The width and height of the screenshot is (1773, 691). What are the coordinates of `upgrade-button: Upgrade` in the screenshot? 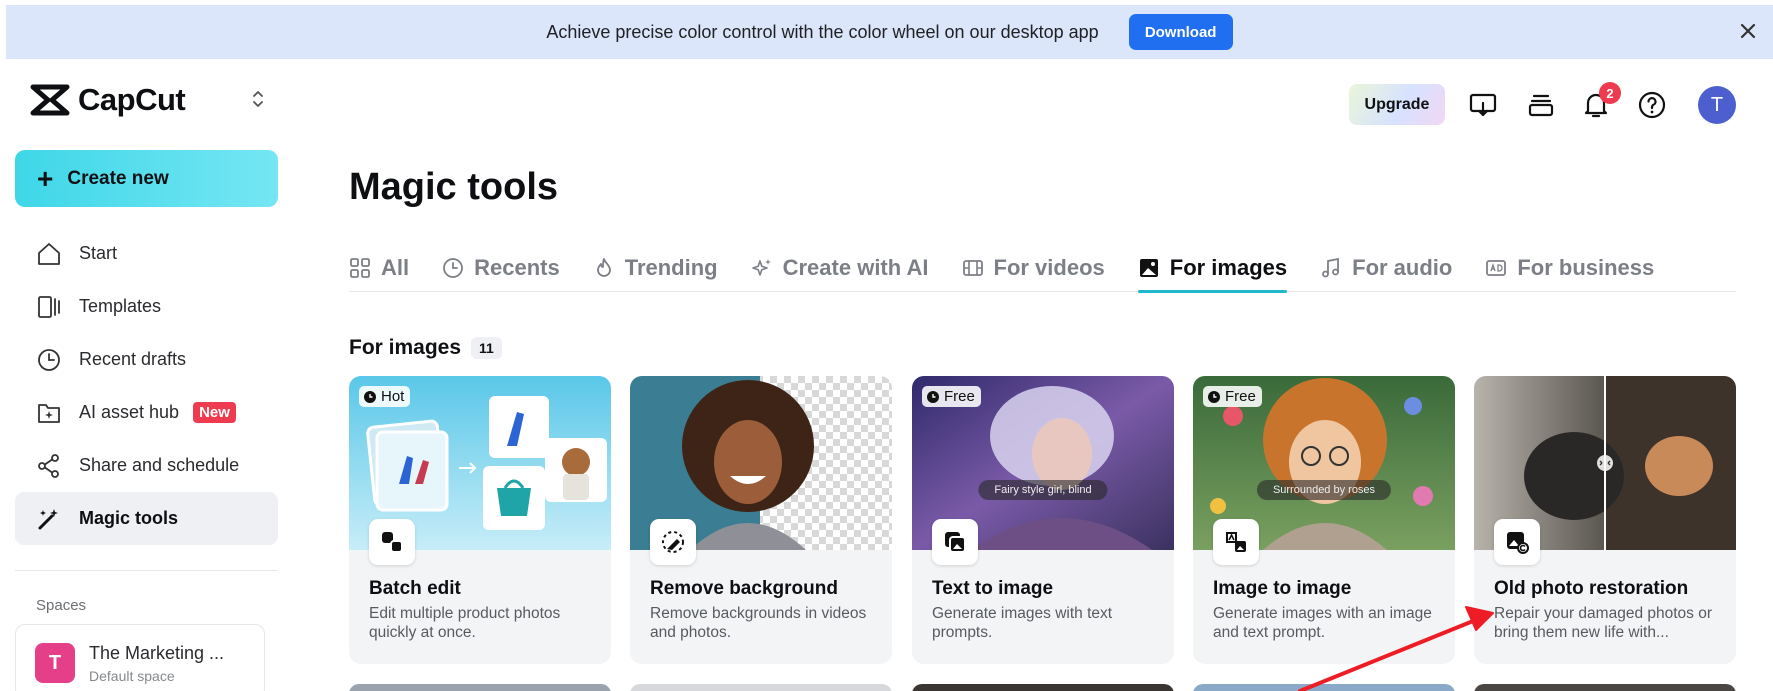 It's located at (1397, 104).